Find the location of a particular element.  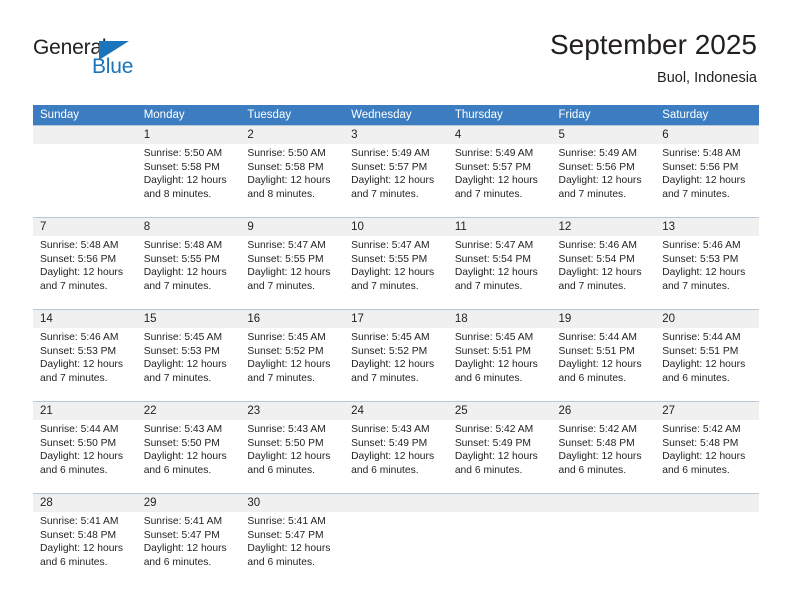

day-number: 9 is located at coordinates (292, 226).